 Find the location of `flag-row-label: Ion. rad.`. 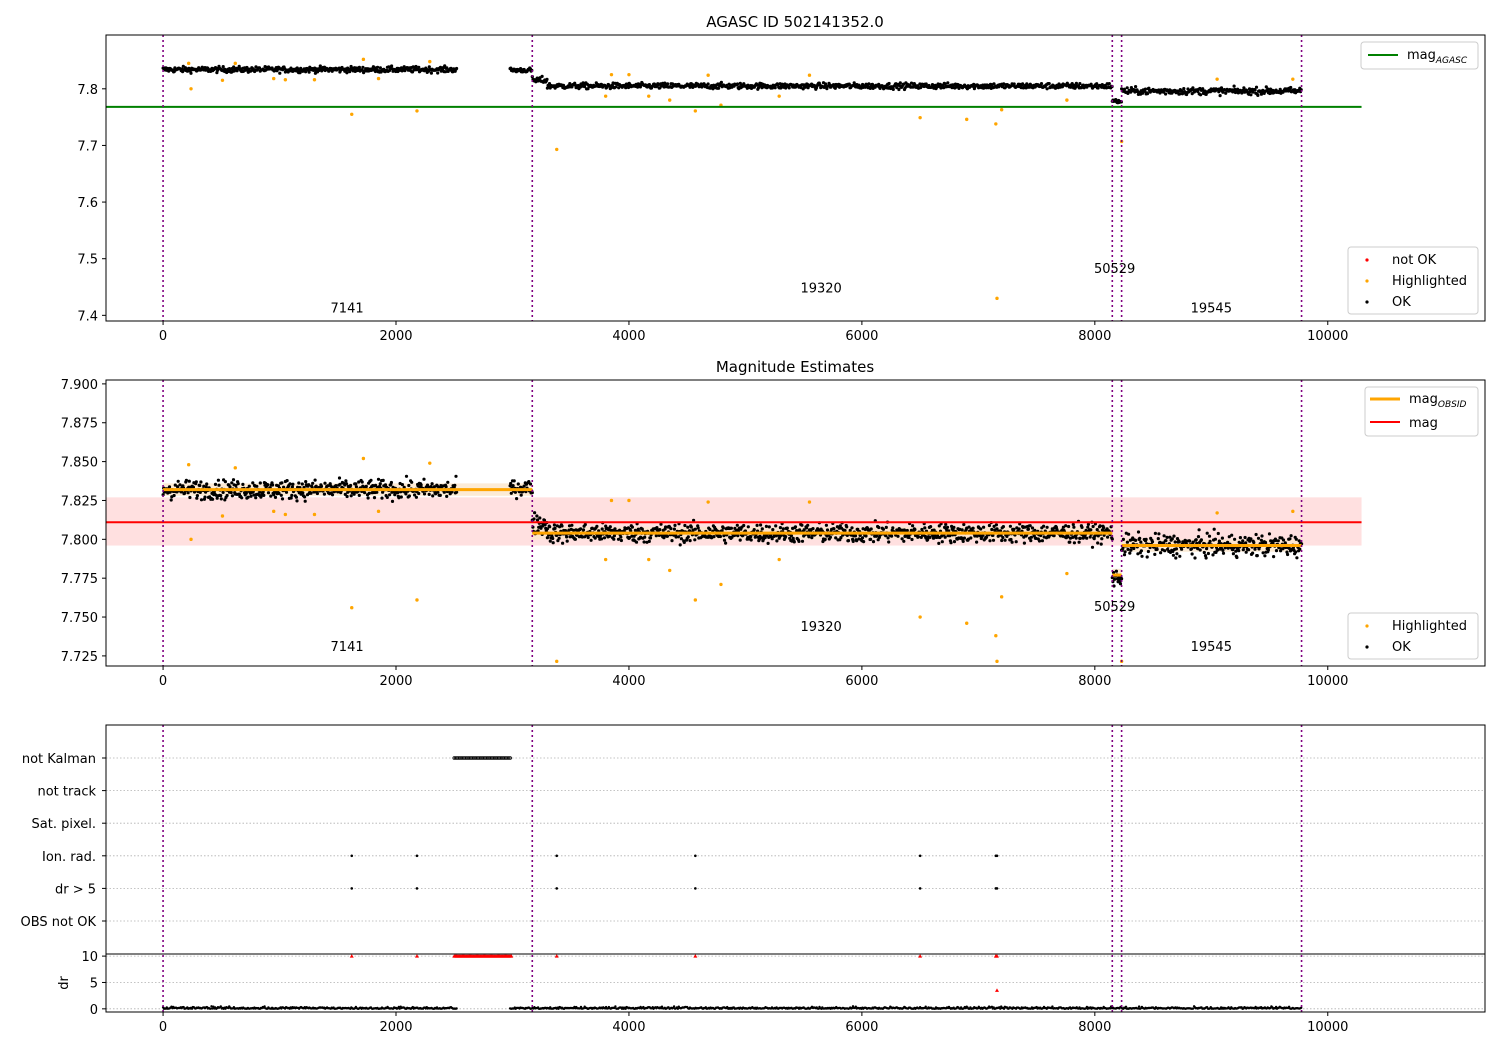

flag-row-label: Ion. rad. is located at coordinates (69, 857).